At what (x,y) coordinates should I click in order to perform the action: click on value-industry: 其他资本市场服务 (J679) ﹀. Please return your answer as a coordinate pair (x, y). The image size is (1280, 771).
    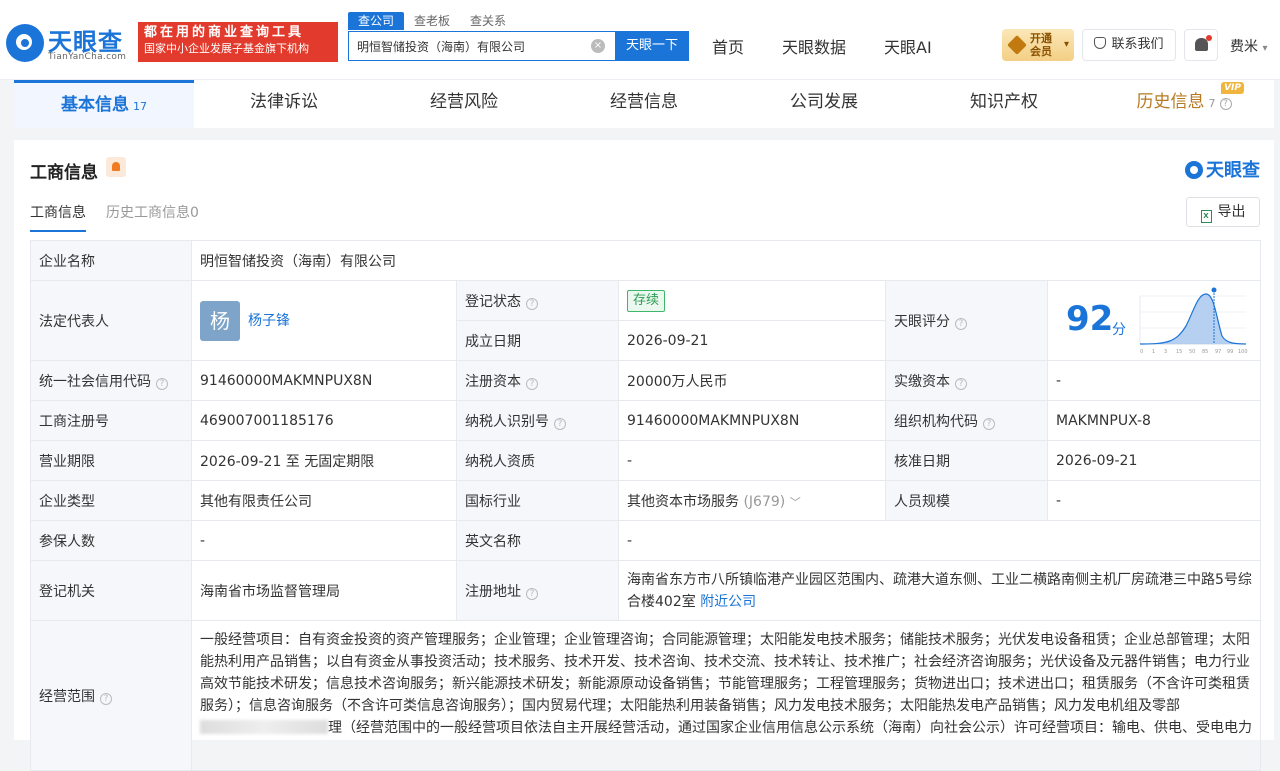
    Looking at the image, I should click on (752, 500).